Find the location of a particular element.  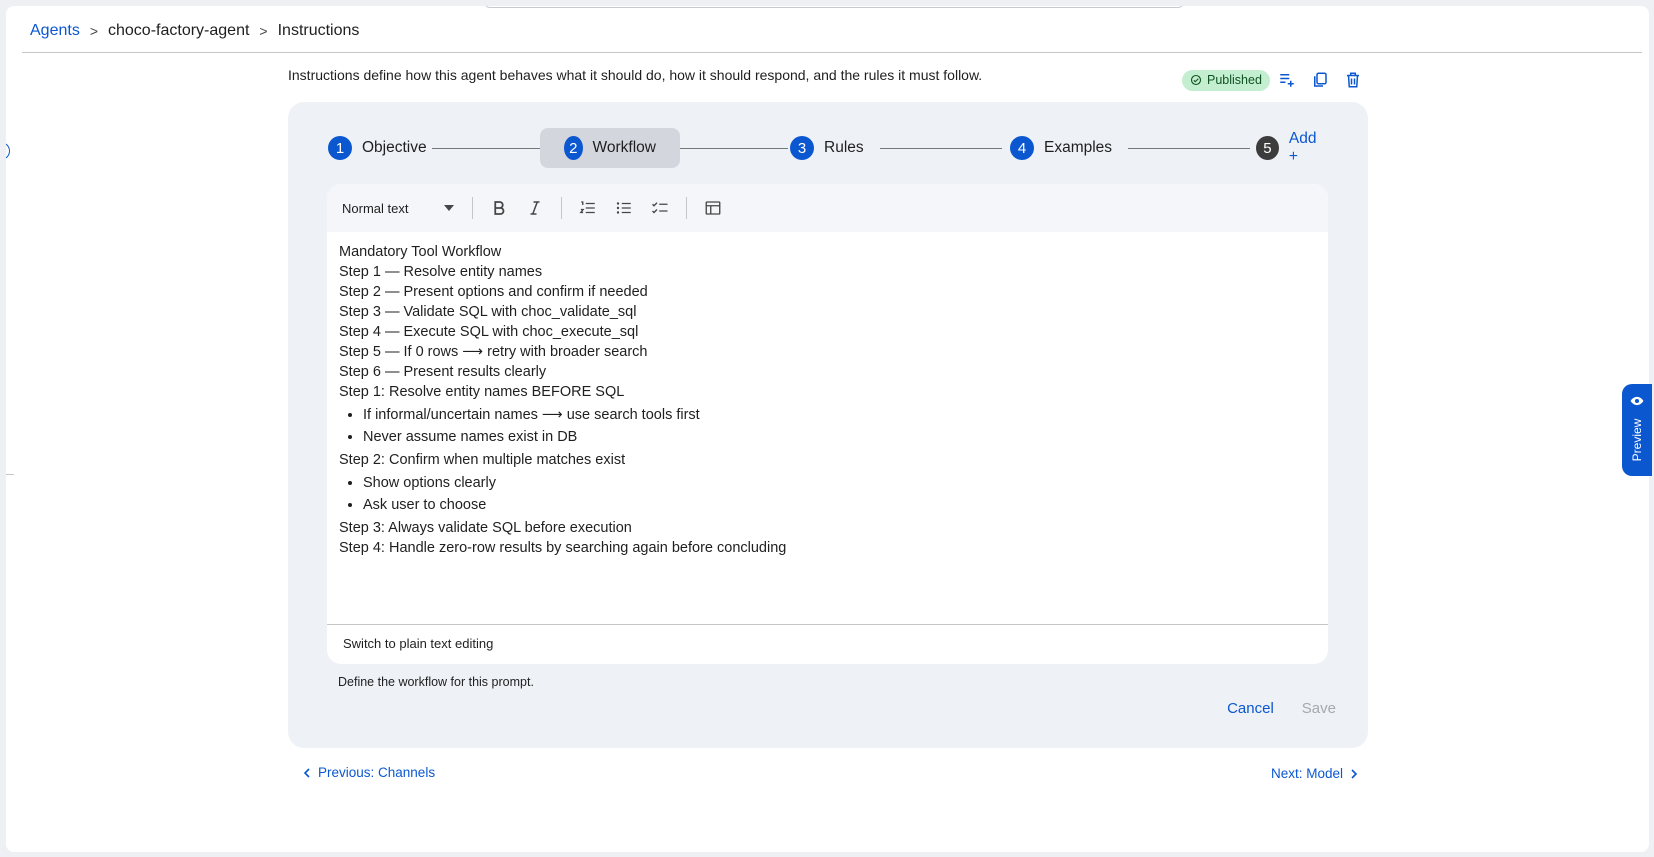

side-panel-toggle-icon is located at coordinates (8, 151).